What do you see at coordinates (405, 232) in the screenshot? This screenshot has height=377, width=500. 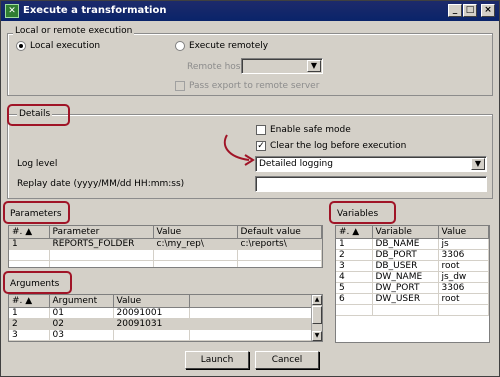 I see `column-header: Variable` at bounding box center [405, 232].